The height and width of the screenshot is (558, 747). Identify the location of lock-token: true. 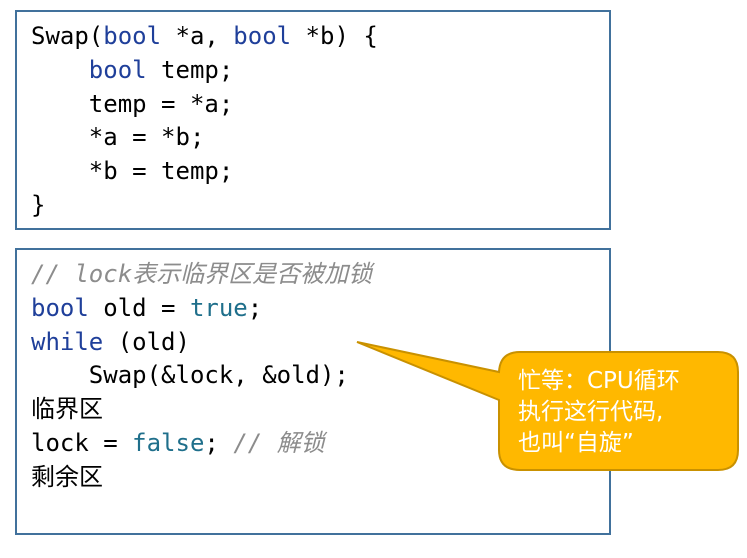
(218, 307).